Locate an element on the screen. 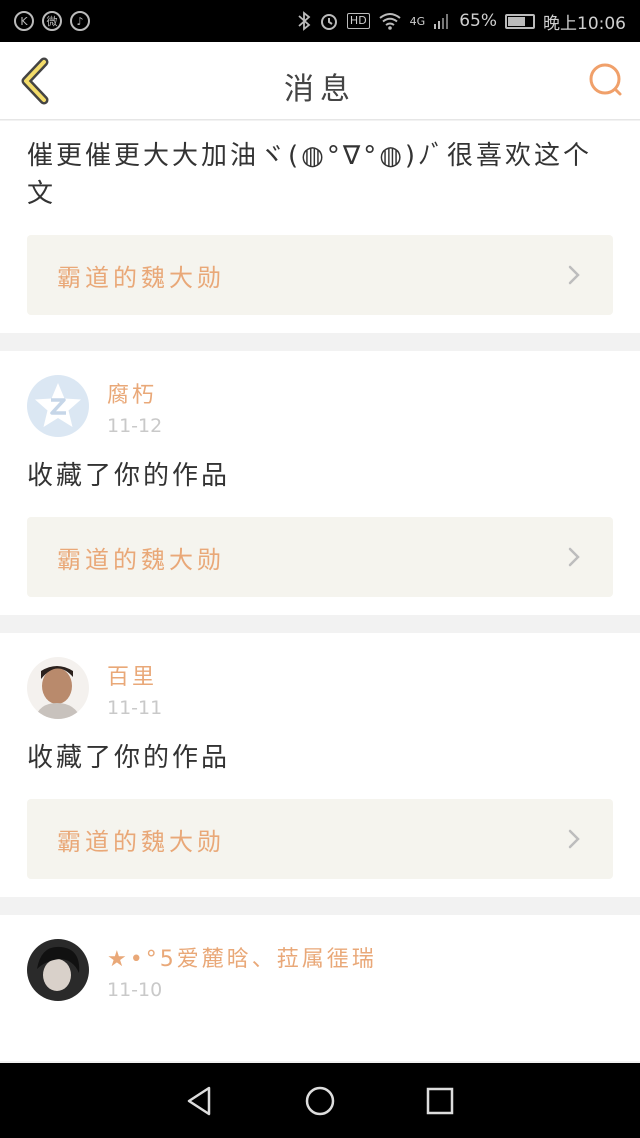  wechat-icon: 微 is located at coordinates (52, 21).